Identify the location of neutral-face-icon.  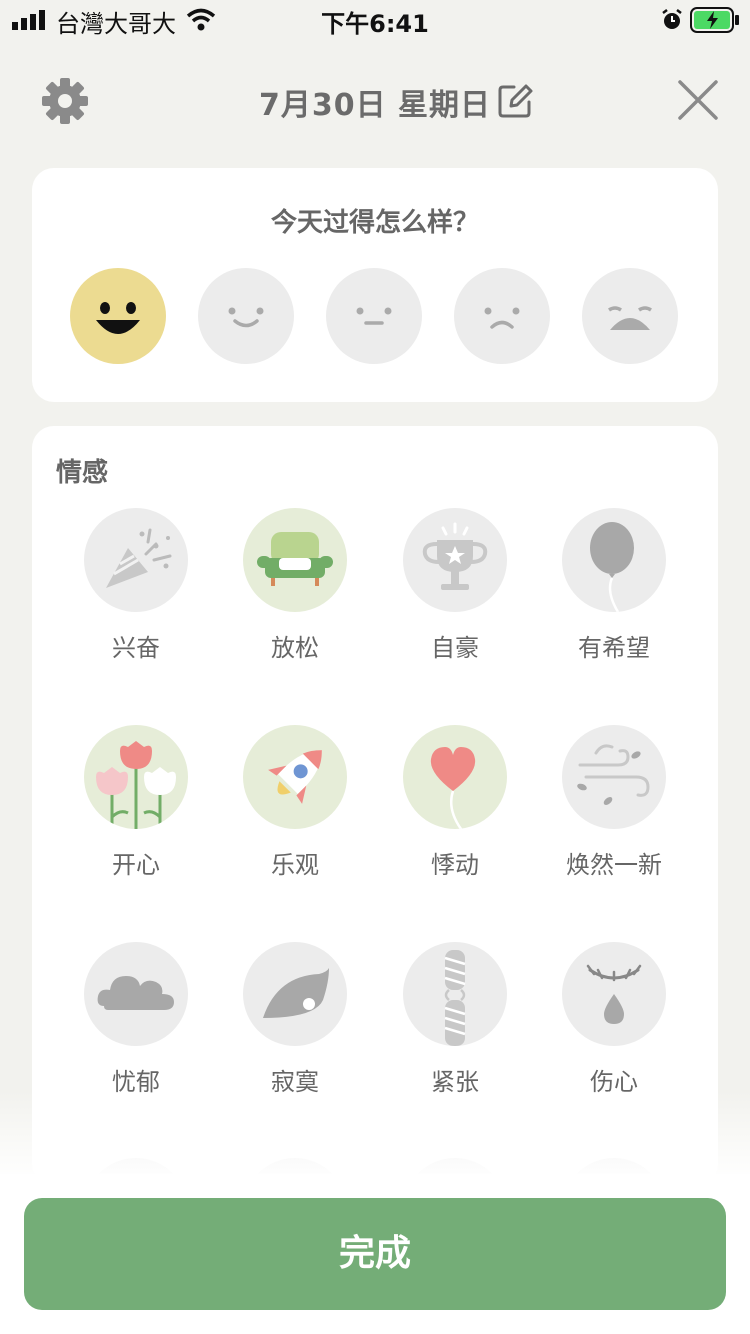
(374, 316).